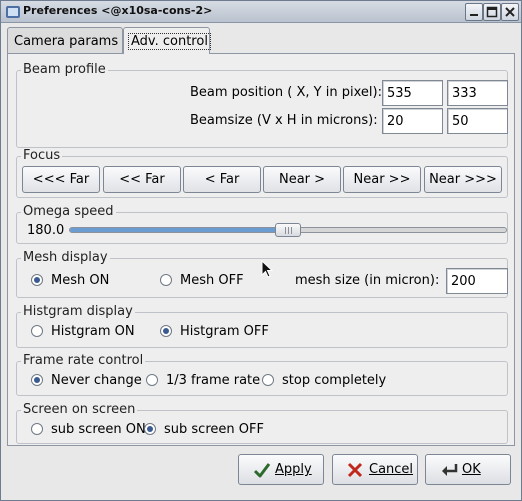  I want to click on apply-button: Apply, so click(281, 469).